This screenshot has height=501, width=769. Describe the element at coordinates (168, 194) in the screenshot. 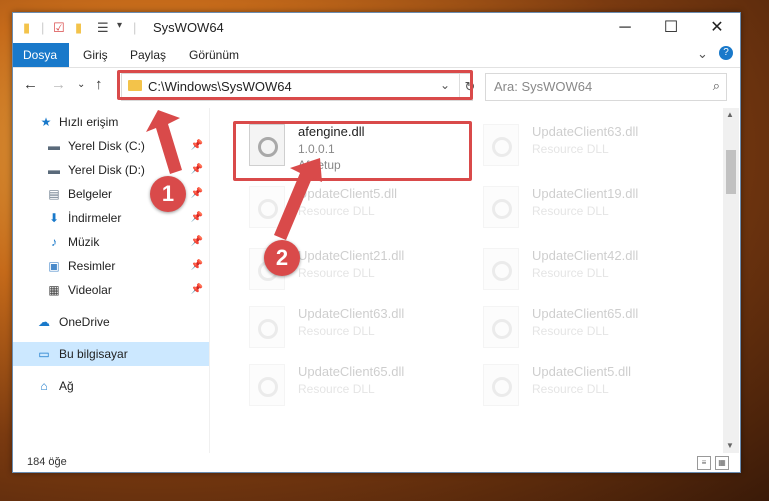

I see `callout-1: 1` at that location.